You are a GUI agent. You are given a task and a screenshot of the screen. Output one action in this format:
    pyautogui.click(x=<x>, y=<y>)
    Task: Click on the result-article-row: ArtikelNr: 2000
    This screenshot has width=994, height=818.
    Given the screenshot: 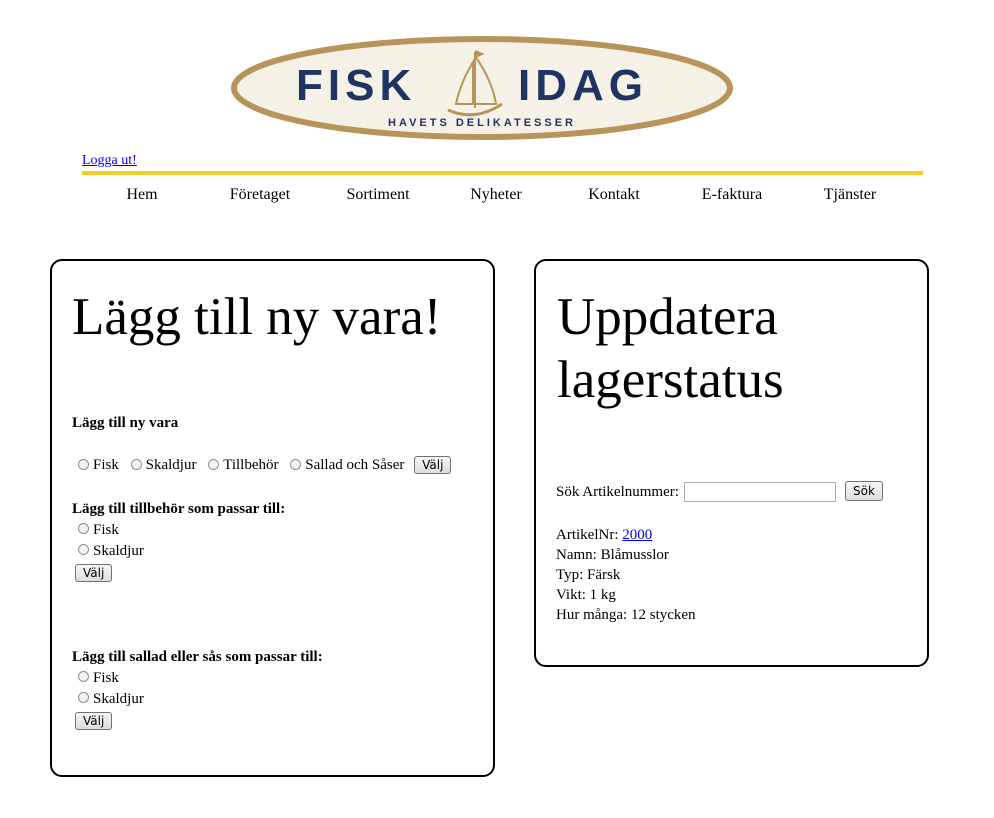 What is the action you would take?
    pyautogui.click(x=604, y=535)
    